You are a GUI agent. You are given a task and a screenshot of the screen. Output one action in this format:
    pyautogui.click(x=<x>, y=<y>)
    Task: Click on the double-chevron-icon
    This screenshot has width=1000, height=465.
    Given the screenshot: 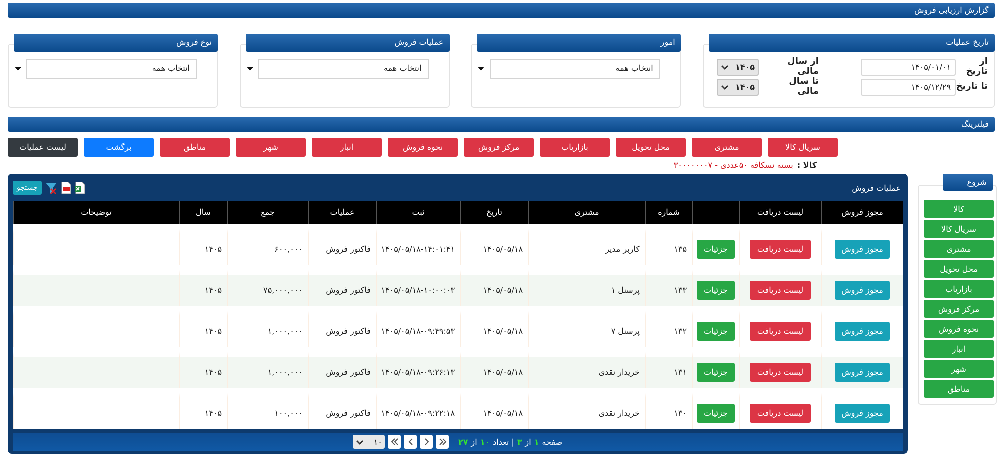 What is the action you would take?
    pyautogui.click(x=394, y=442)
    